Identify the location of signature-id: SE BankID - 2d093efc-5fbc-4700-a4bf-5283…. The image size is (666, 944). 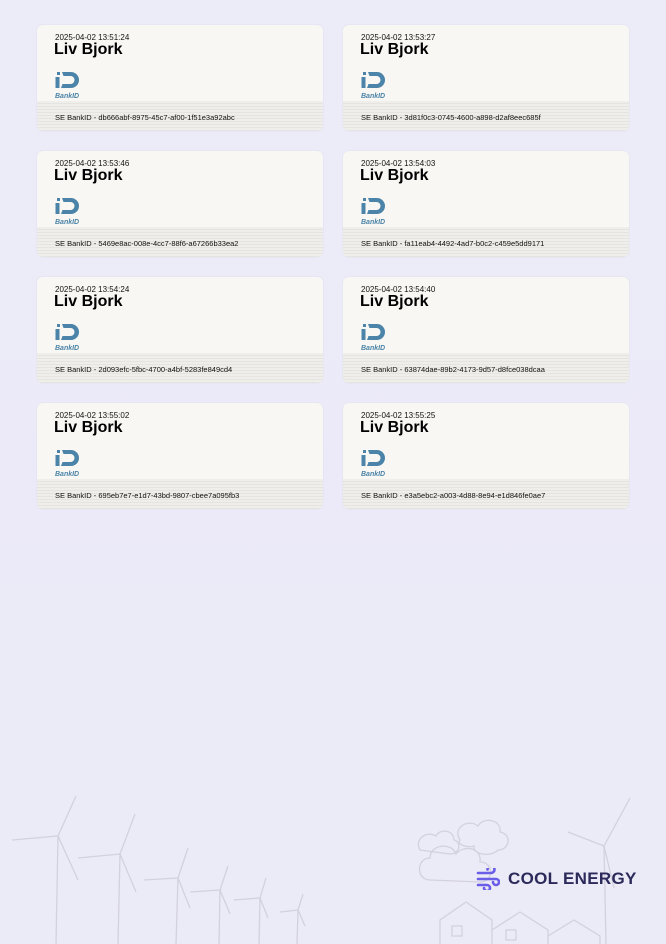
(144, 369).